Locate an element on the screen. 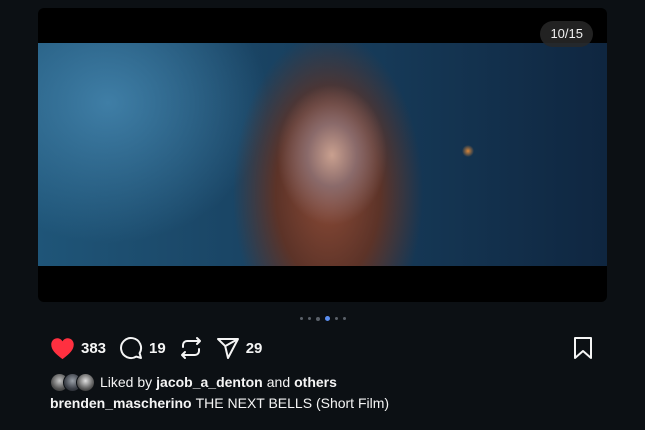 The height and width of the screenshot is (430, 645). image-counter-badge: 10/15 is located at coordinates (566, 34).